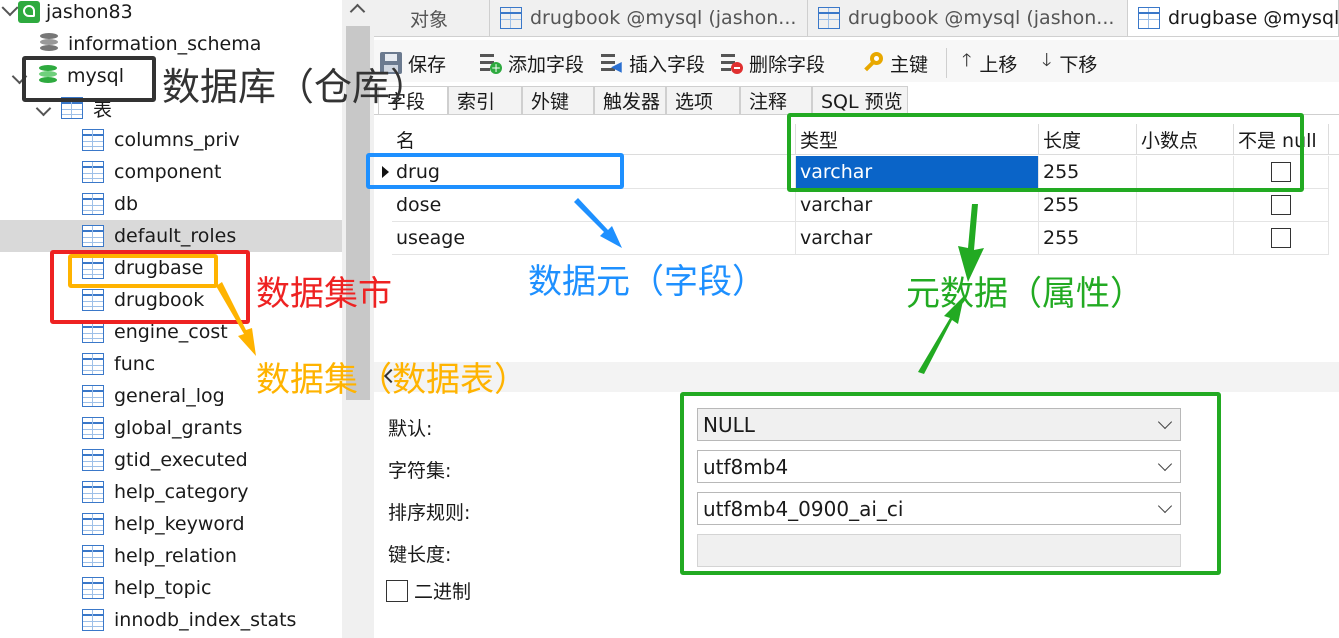 This screenshot has height=638, width=1339. I want to click on arrow-metadata-down-icon, so click(941, 335).